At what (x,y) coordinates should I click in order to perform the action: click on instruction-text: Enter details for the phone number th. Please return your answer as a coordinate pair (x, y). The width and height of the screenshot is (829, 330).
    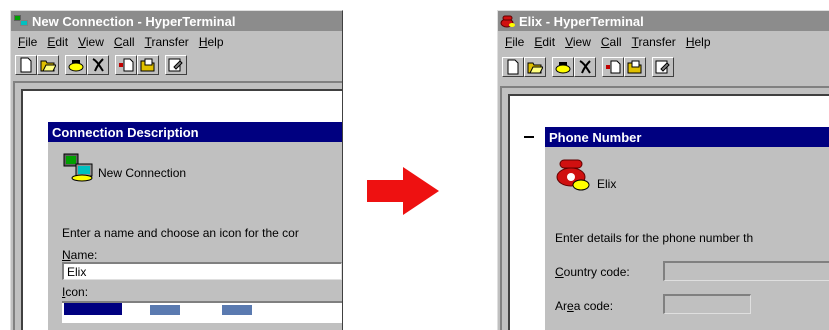
    Looking at the image, I should click on (654, 238).